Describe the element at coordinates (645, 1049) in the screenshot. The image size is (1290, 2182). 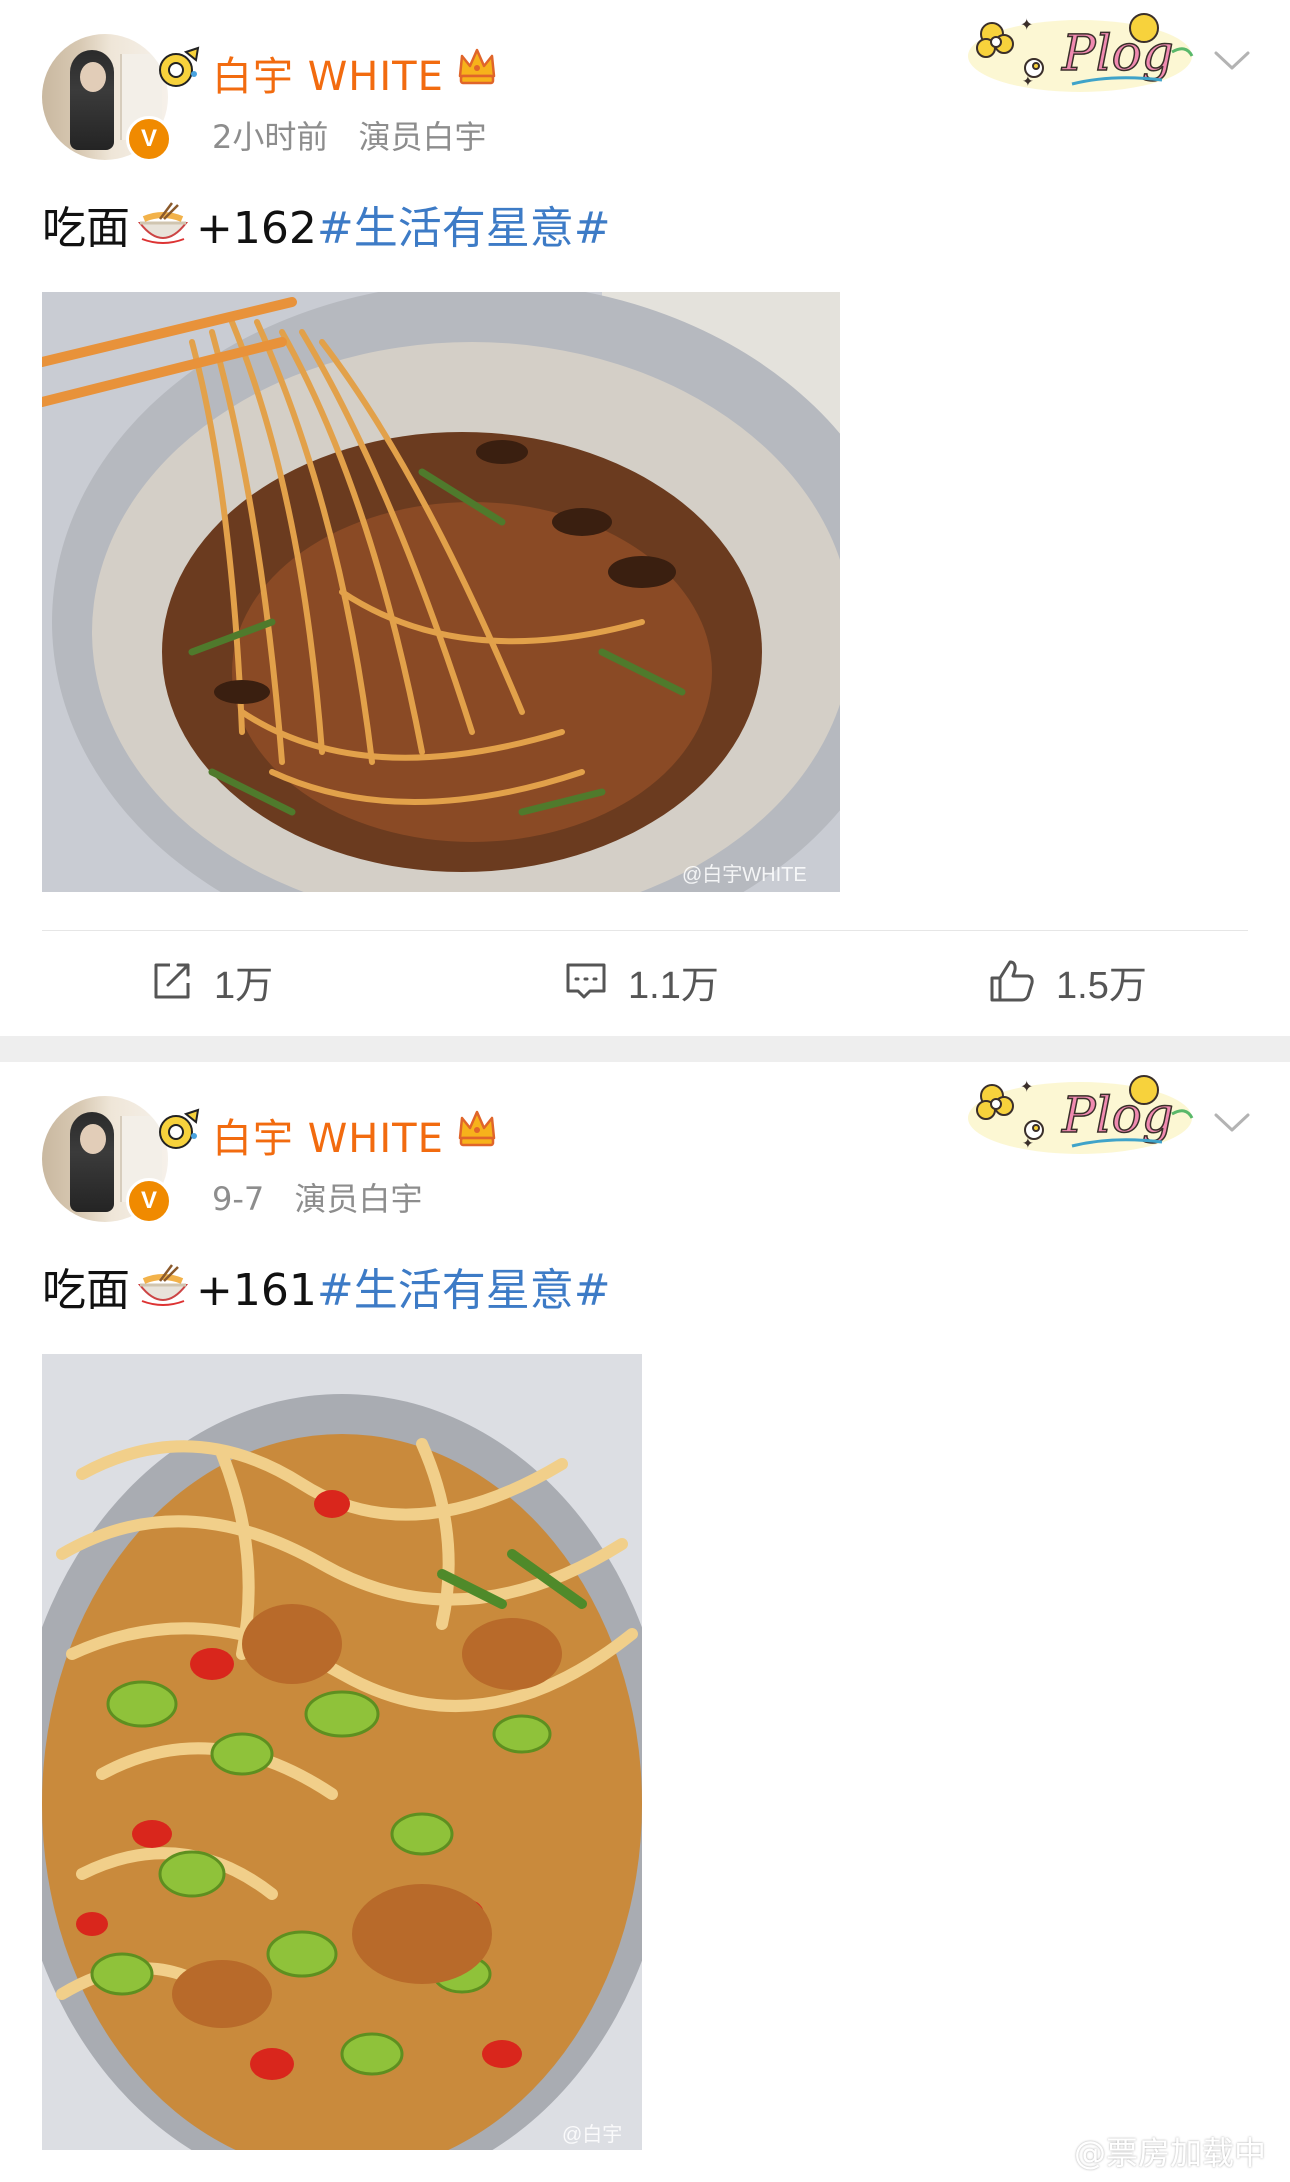
I see `post-separator` at that location.